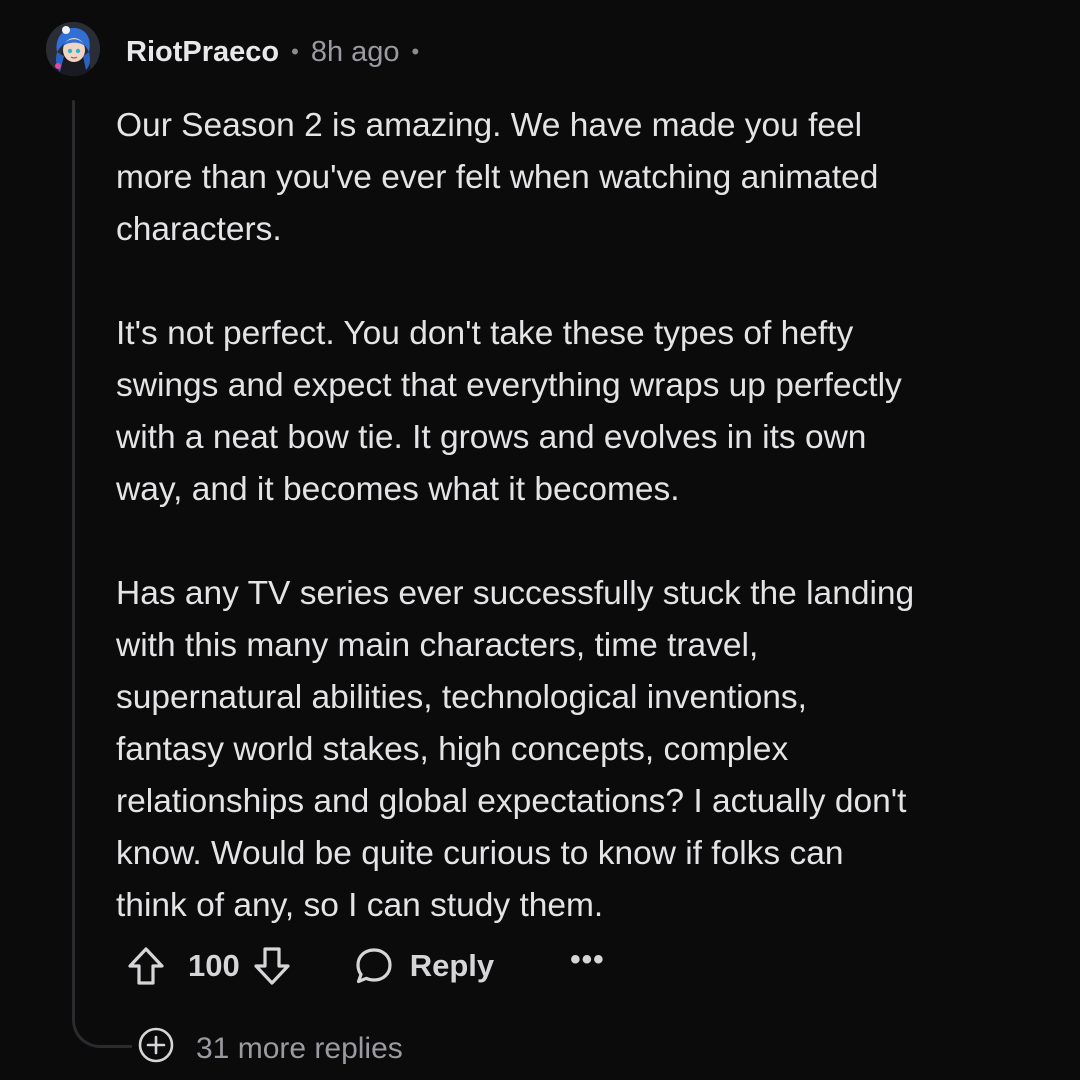 Image resolution: width=1080 pixels, height=1080 pixels. I want to click on reply-button: Reply, so click(424, 966).